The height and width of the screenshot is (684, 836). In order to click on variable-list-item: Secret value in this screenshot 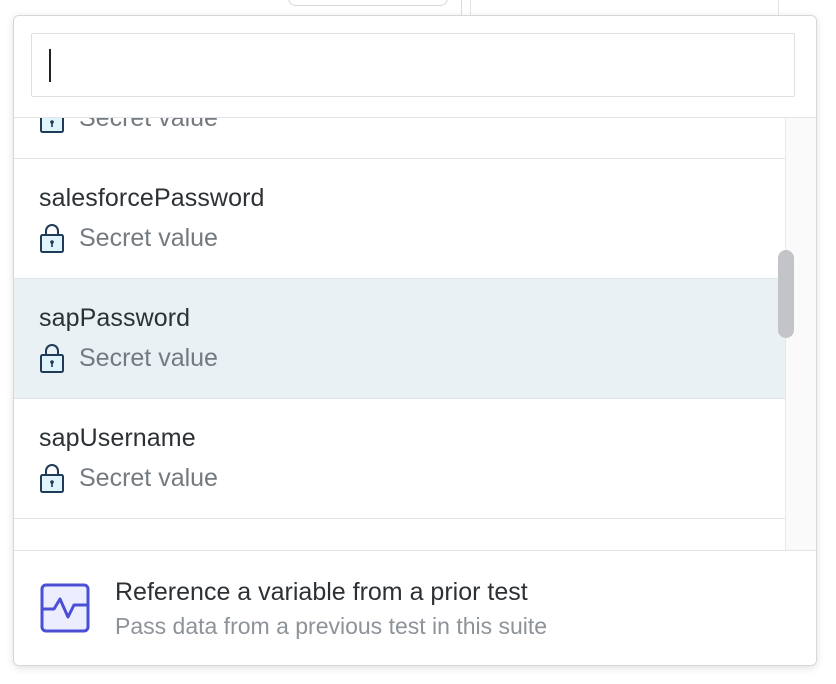, I will do `click(399, 138)`.